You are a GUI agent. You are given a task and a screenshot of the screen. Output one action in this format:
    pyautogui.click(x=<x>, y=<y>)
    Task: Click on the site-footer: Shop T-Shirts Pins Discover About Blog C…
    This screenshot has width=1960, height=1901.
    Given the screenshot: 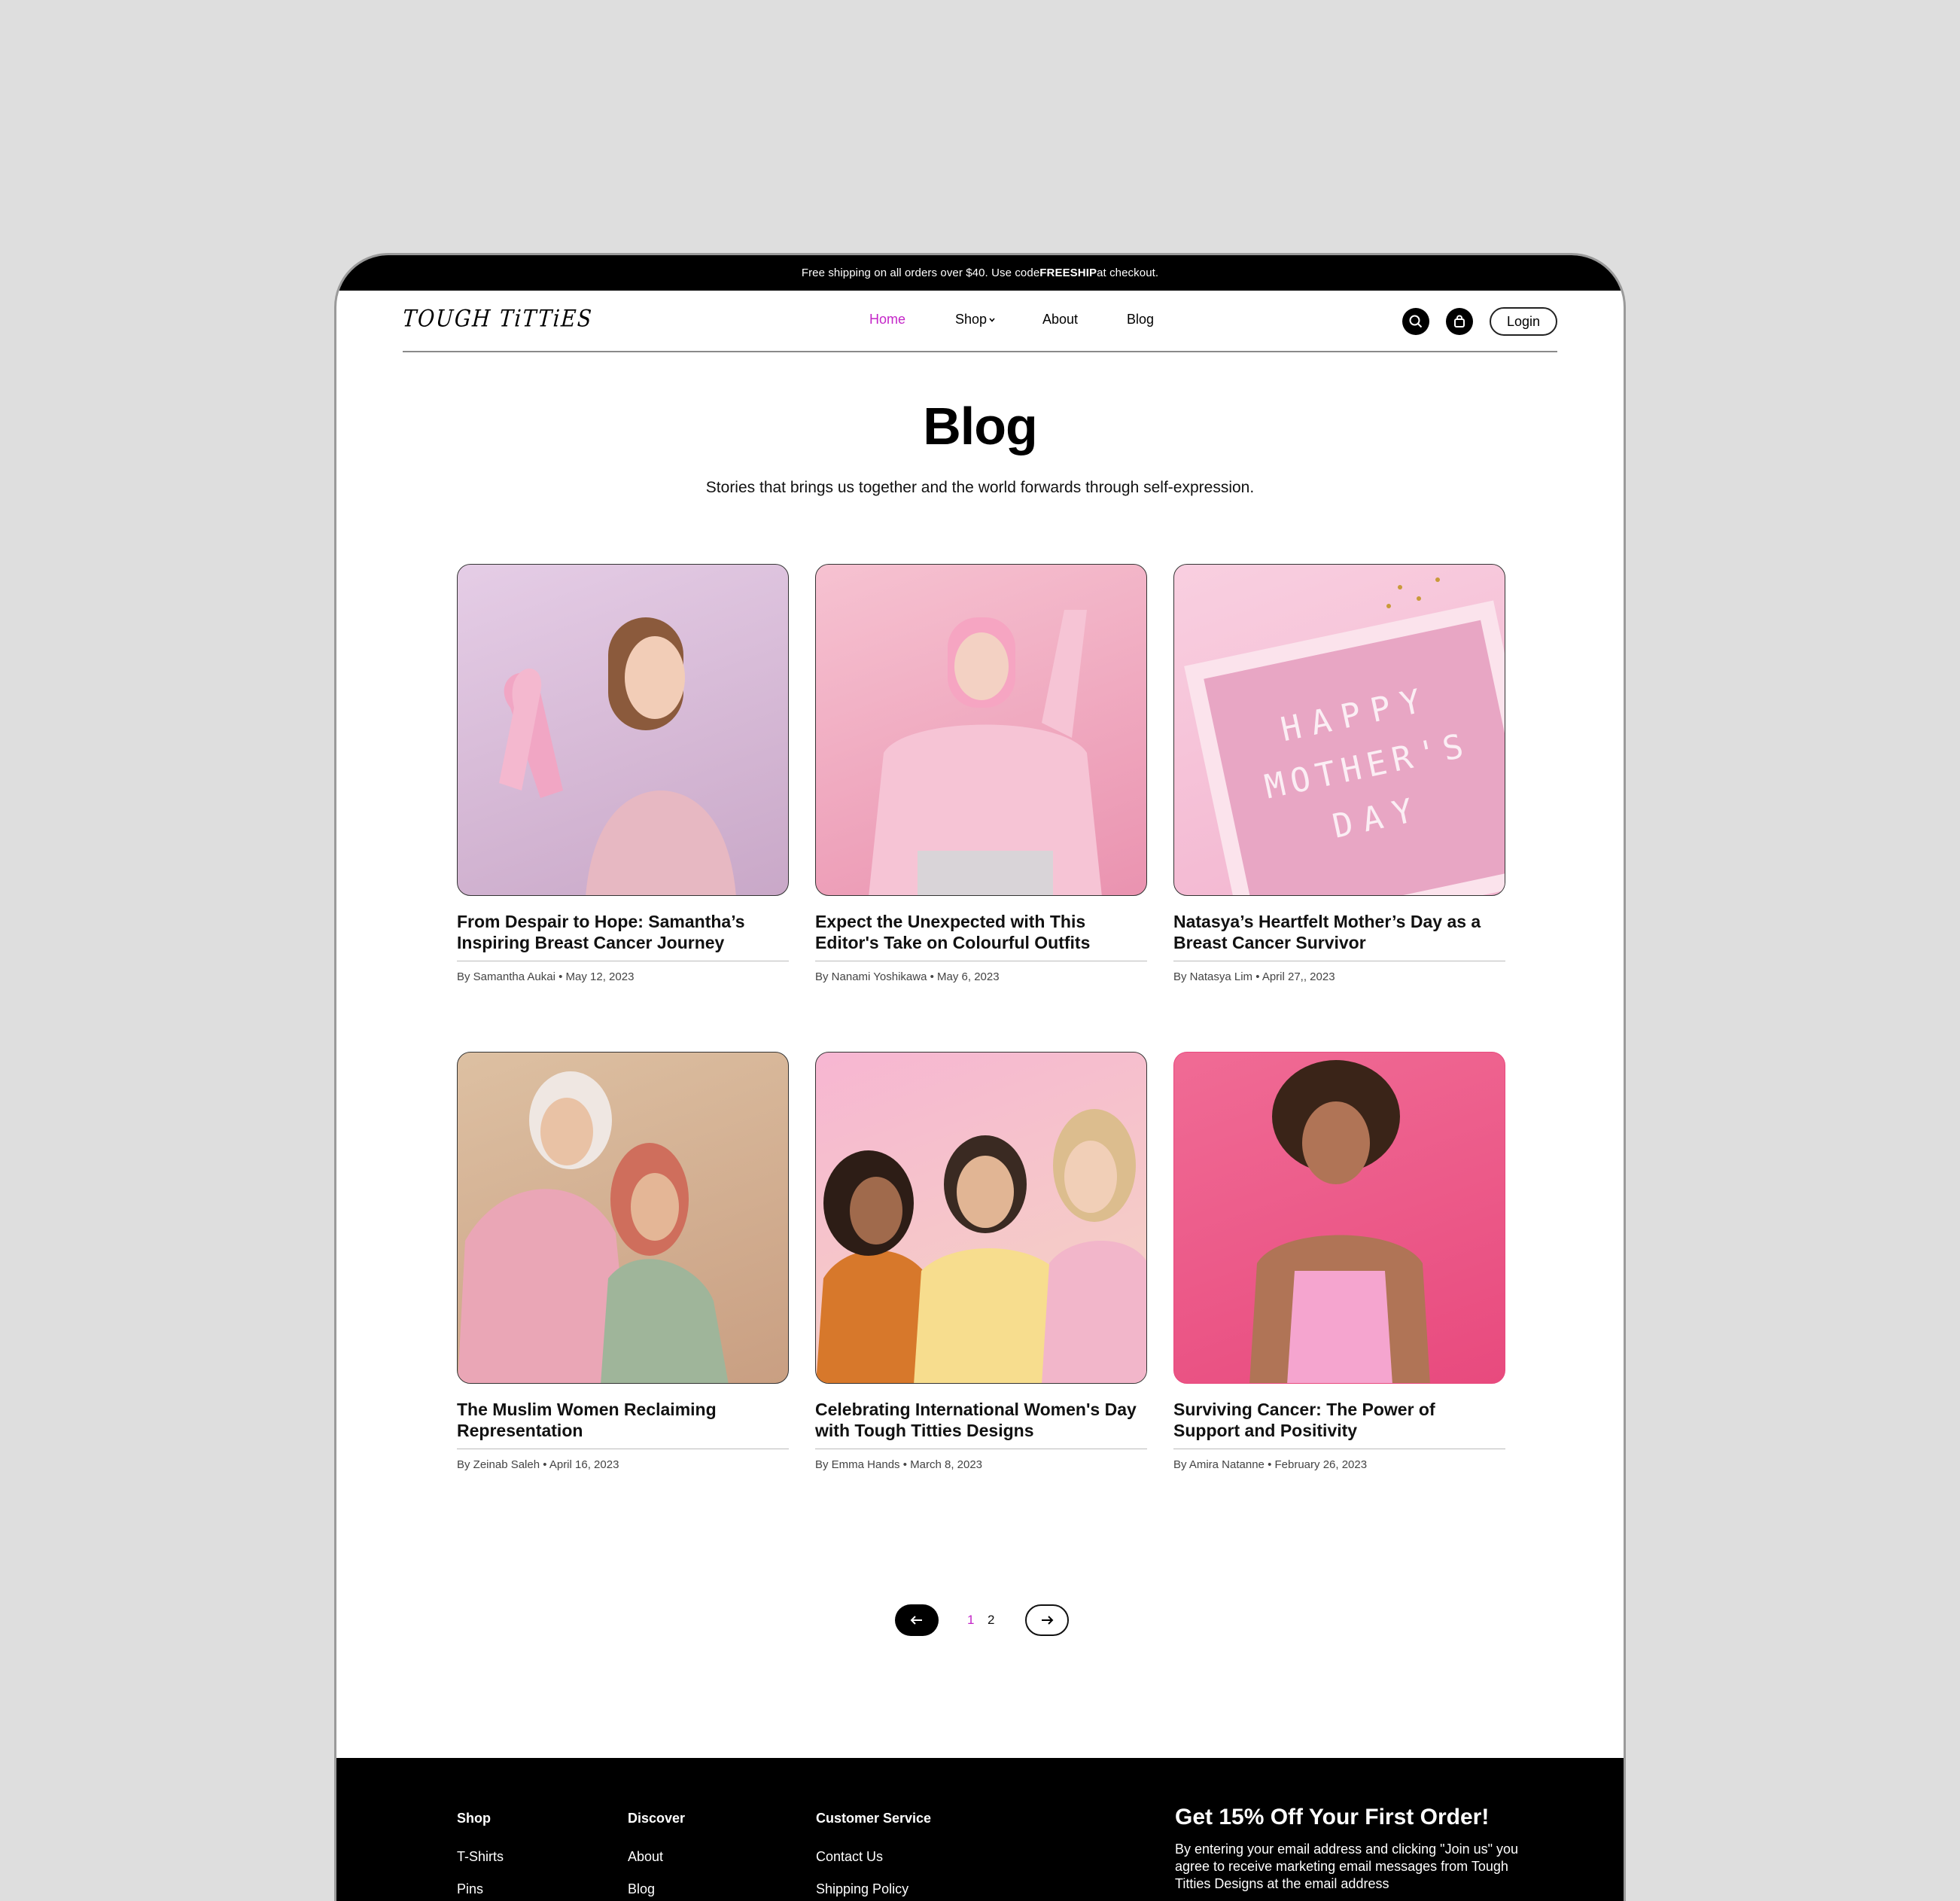 What is the action you would take?
    pyautogui.click(x=980, y=1829)
    